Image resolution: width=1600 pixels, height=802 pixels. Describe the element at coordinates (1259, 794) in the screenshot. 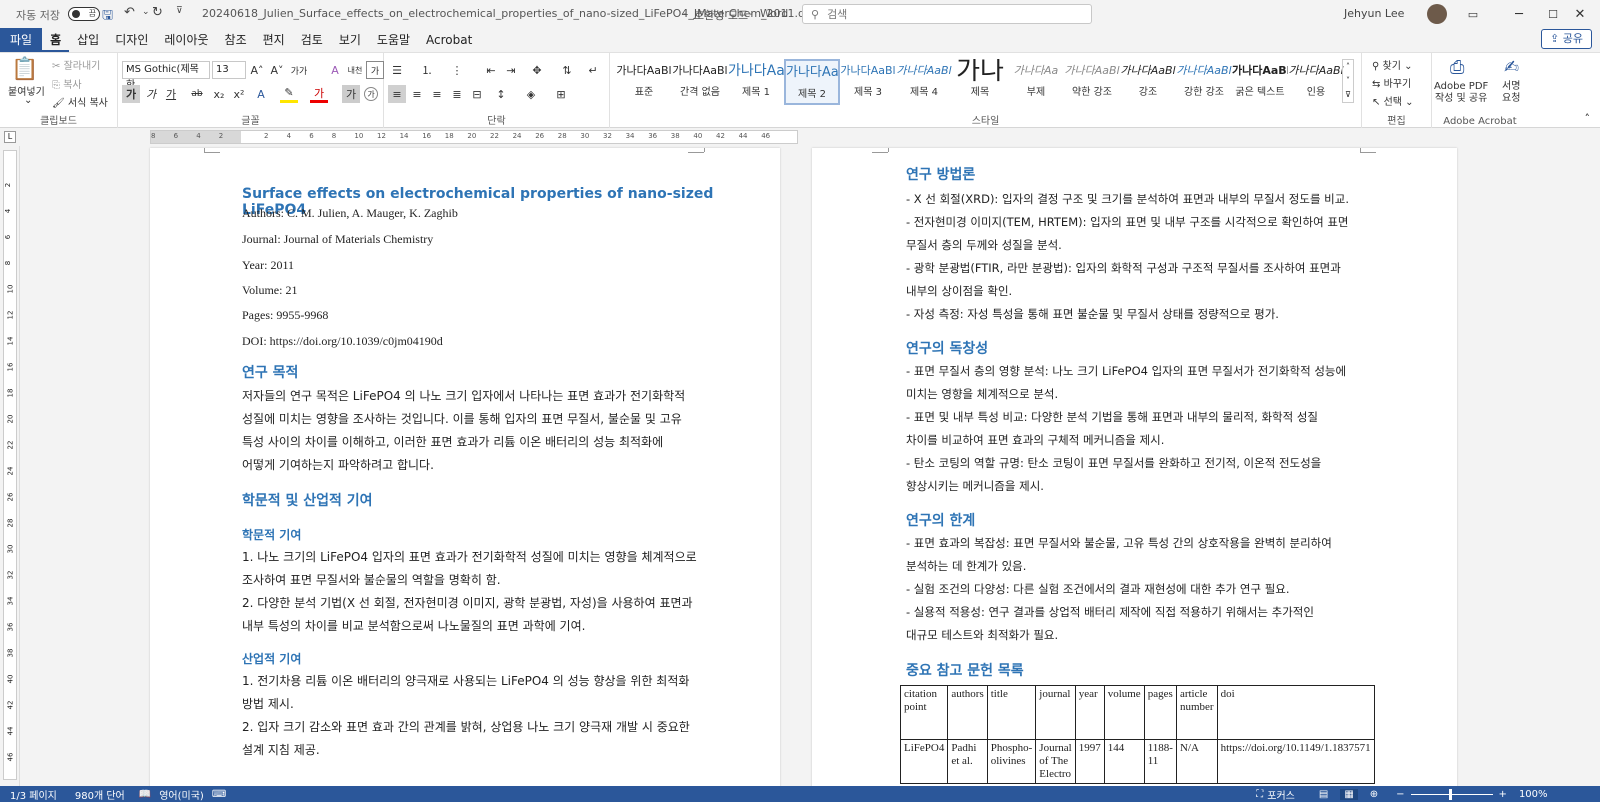

I see `focus-icon: ⛶` at that location.